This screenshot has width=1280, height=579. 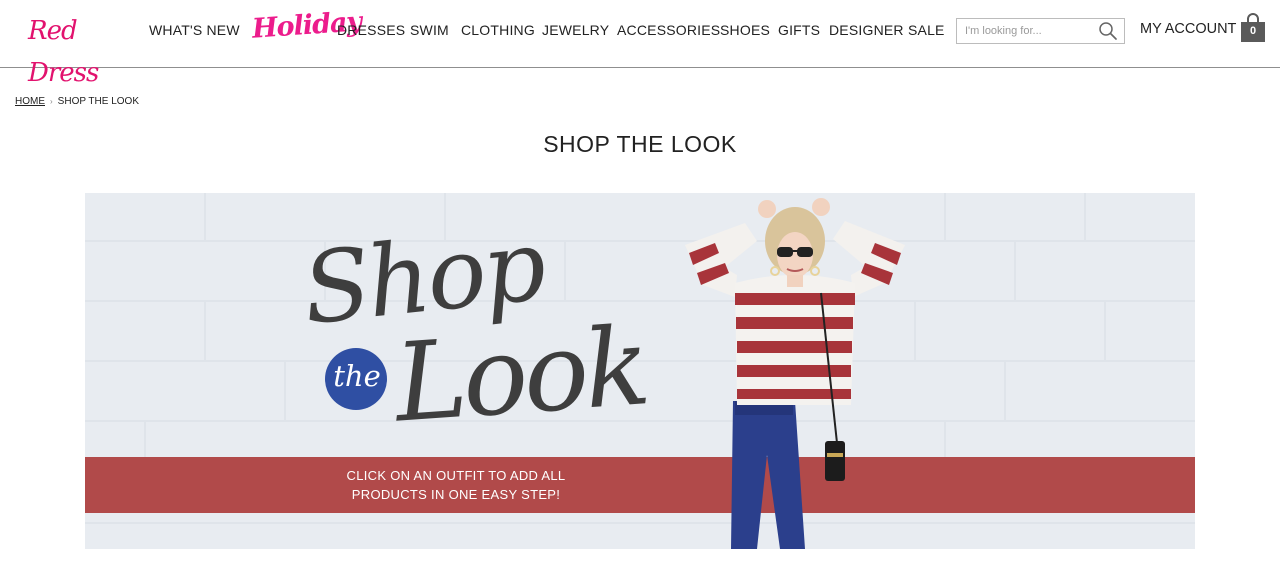 I want to click on search-icon, so click(x=1108, y=31).